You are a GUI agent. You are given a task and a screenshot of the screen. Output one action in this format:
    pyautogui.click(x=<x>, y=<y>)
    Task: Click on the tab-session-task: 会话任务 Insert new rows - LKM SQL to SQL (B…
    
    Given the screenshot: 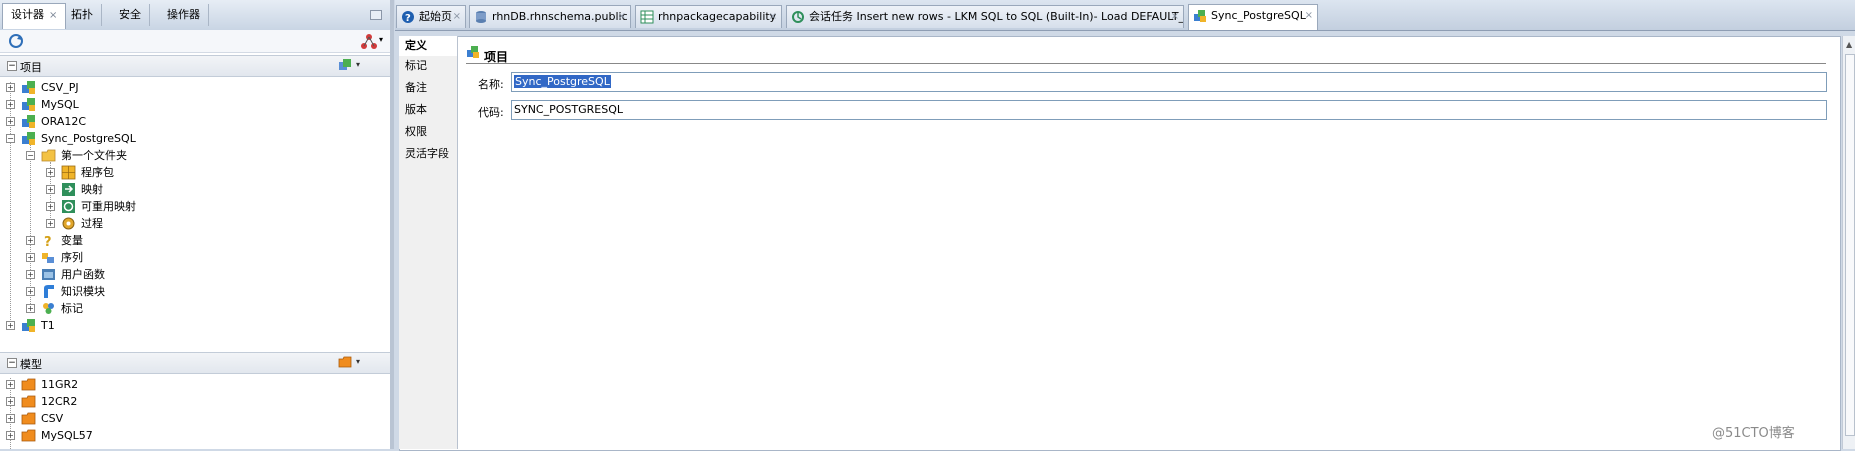 What is the action you would take?
    pyautogui.click(x=985, y=16)
    